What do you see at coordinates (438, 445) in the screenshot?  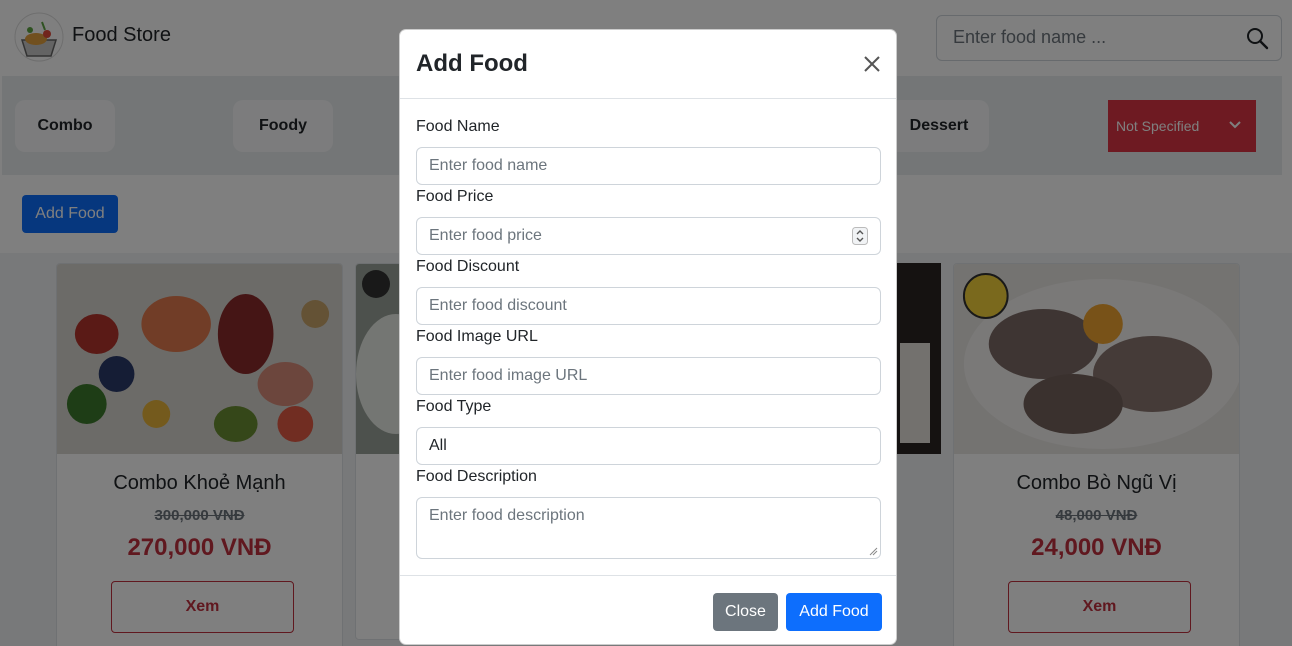 I see `food-type-value: All` at bounding box center [438, 445].